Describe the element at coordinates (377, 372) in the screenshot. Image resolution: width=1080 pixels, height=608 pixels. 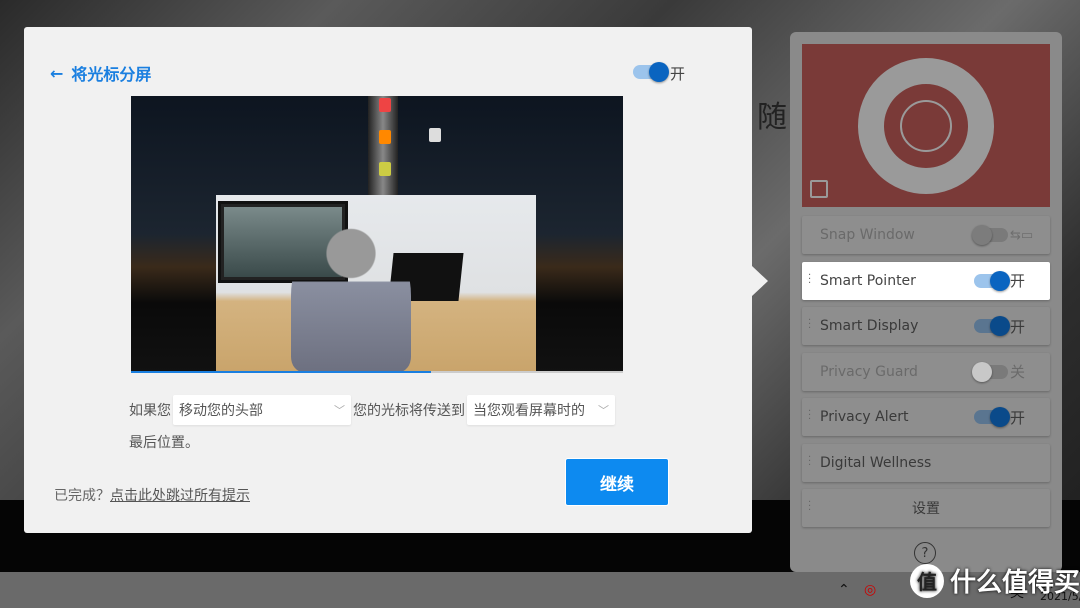
I see `video-progress` at that location.